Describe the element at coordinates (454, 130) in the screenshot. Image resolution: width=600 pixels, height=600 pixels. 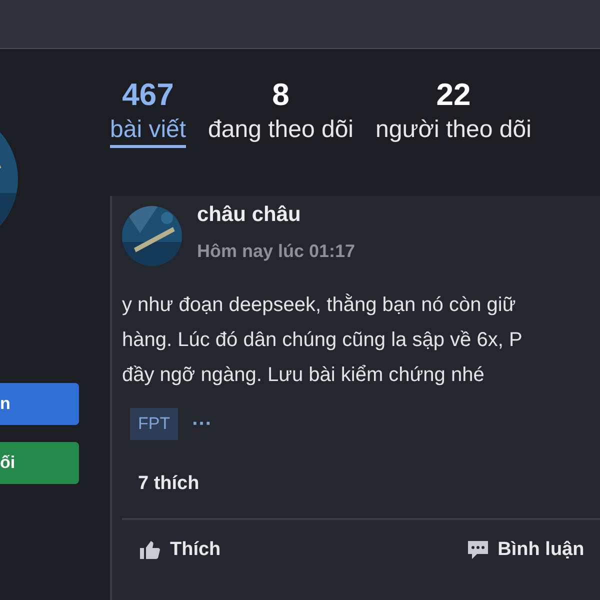
I see `stat-label: người theo dõi` at that location.